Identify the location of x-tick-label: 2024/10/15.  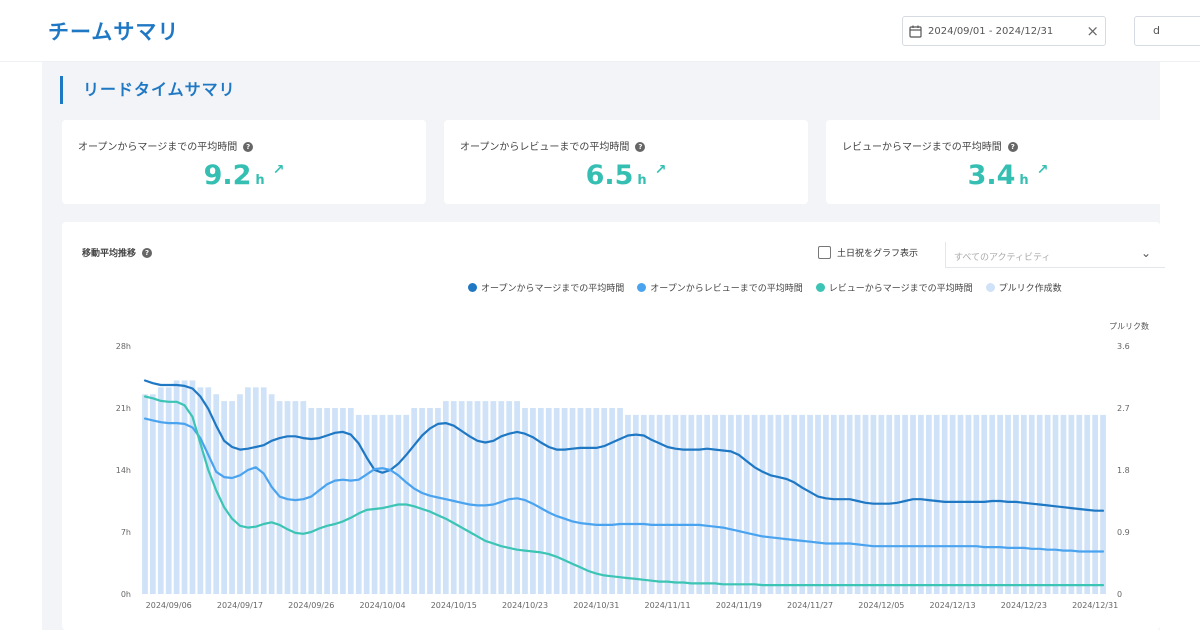
(454, 605).